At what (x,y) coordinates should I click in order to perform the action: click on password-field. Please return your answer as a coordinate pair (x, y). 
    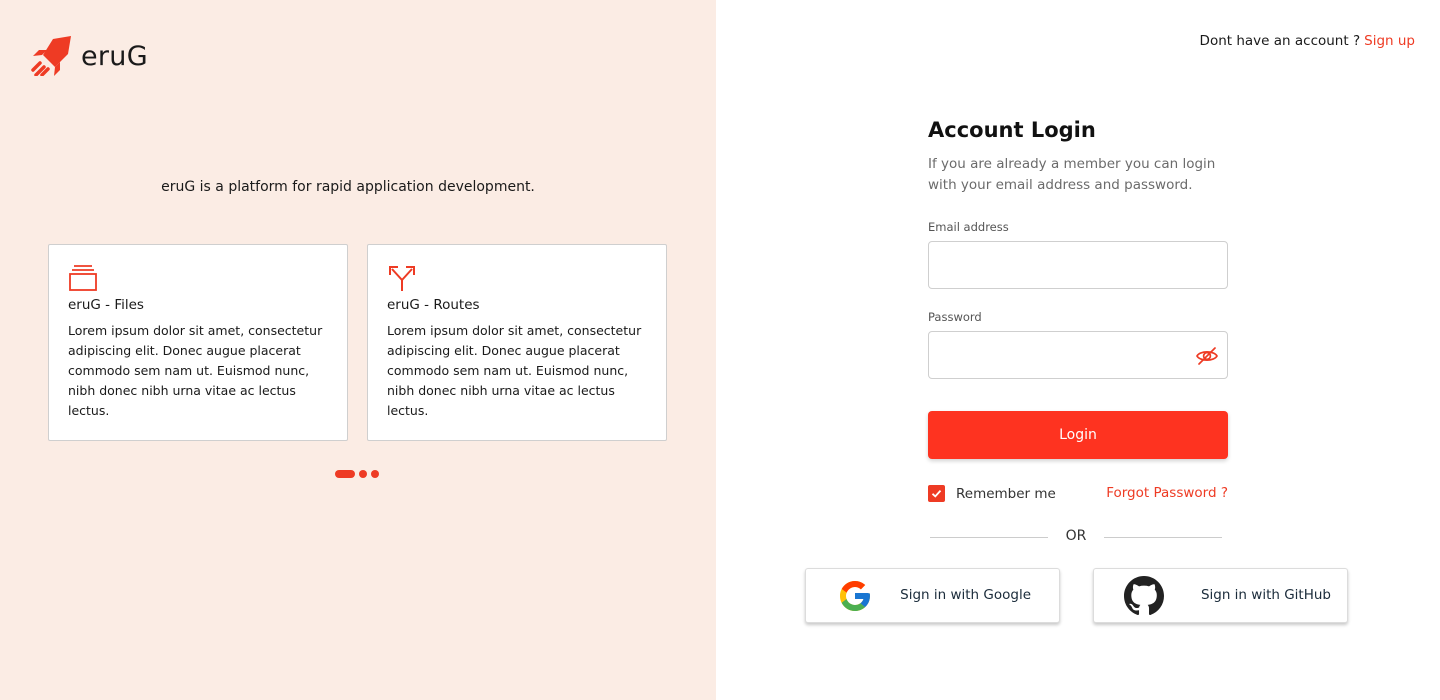
    Looking at the image, I should click on (1078, 355).